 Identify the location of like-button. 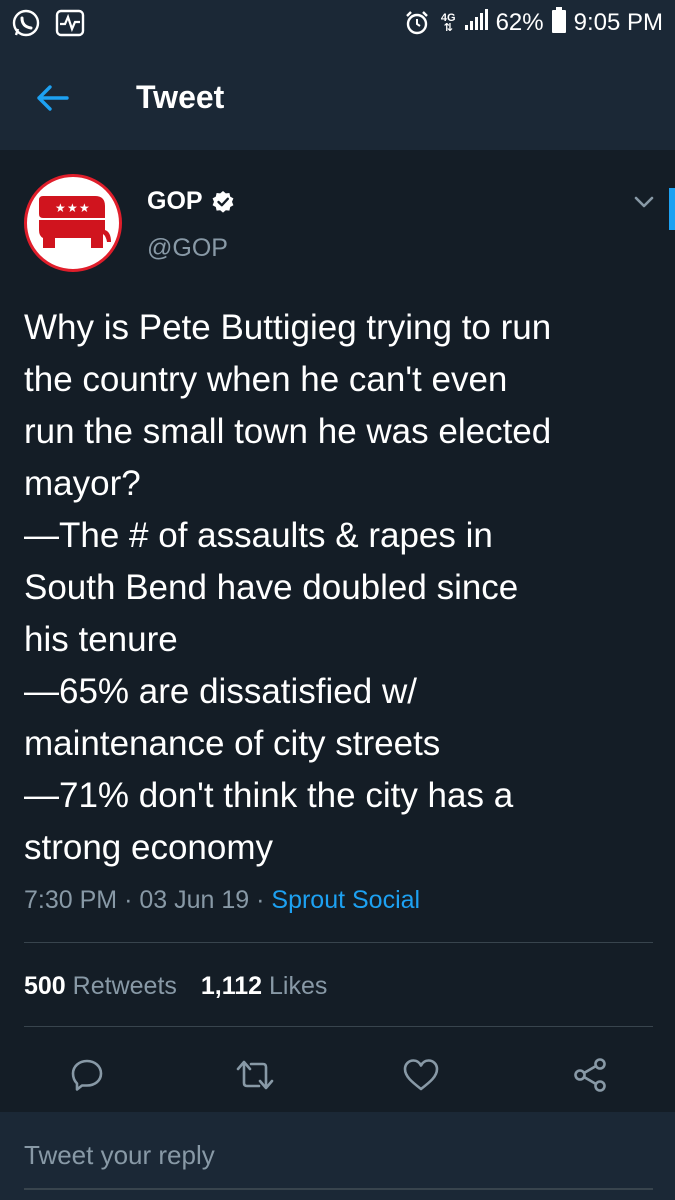
(421, 1075).